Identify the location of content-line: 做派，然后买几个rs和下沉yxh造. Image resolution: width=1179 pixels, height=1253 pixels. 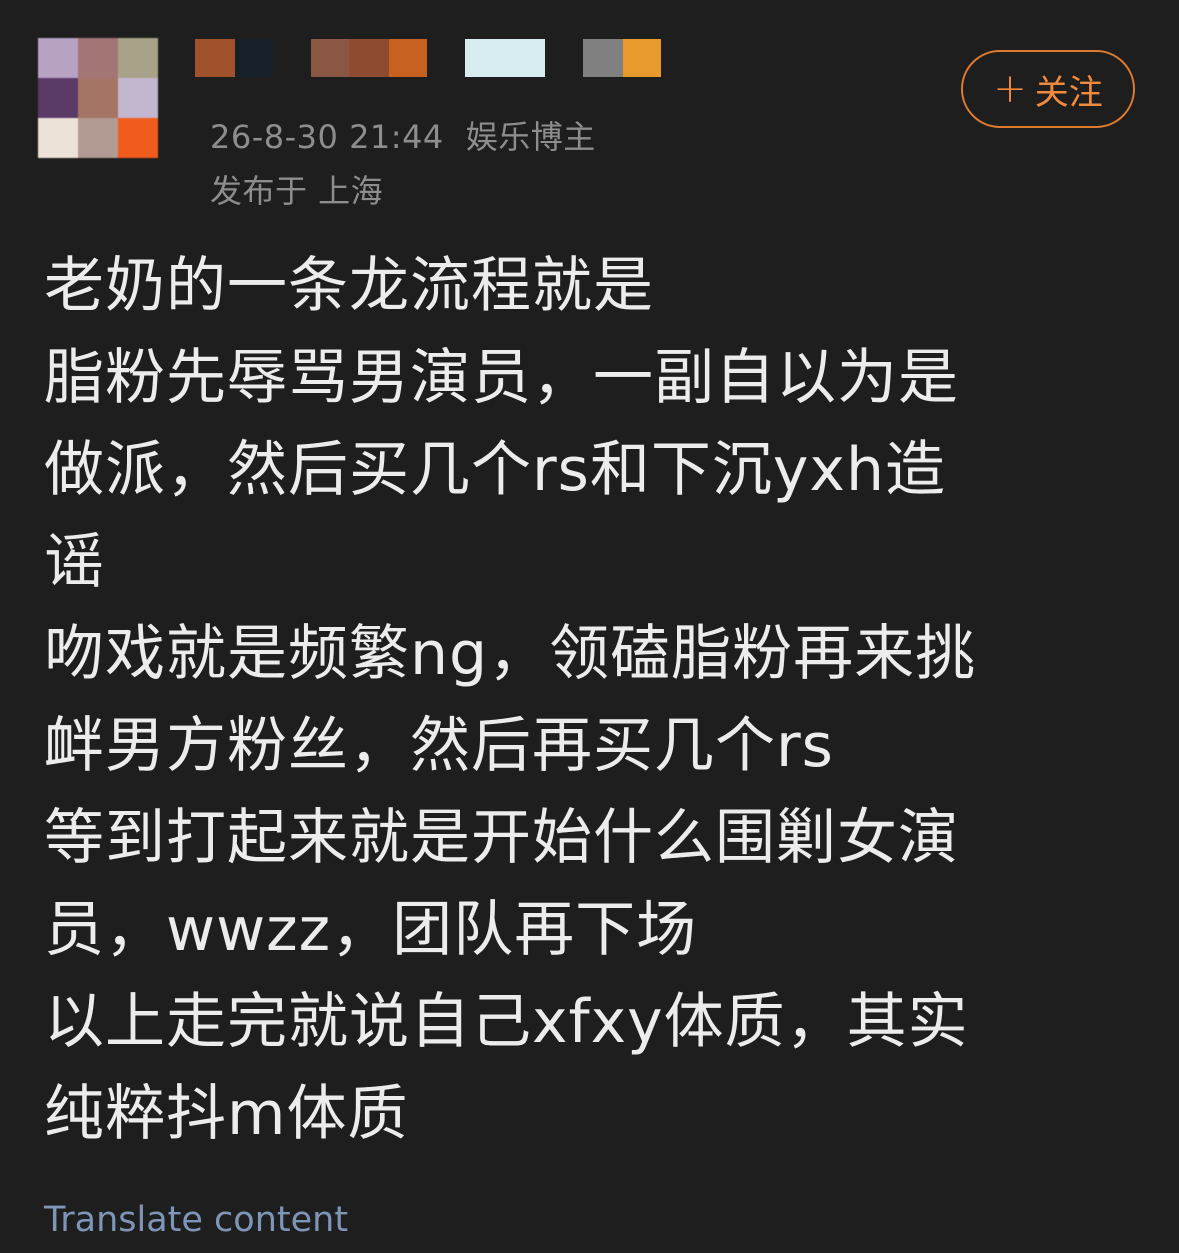
(495, 470).